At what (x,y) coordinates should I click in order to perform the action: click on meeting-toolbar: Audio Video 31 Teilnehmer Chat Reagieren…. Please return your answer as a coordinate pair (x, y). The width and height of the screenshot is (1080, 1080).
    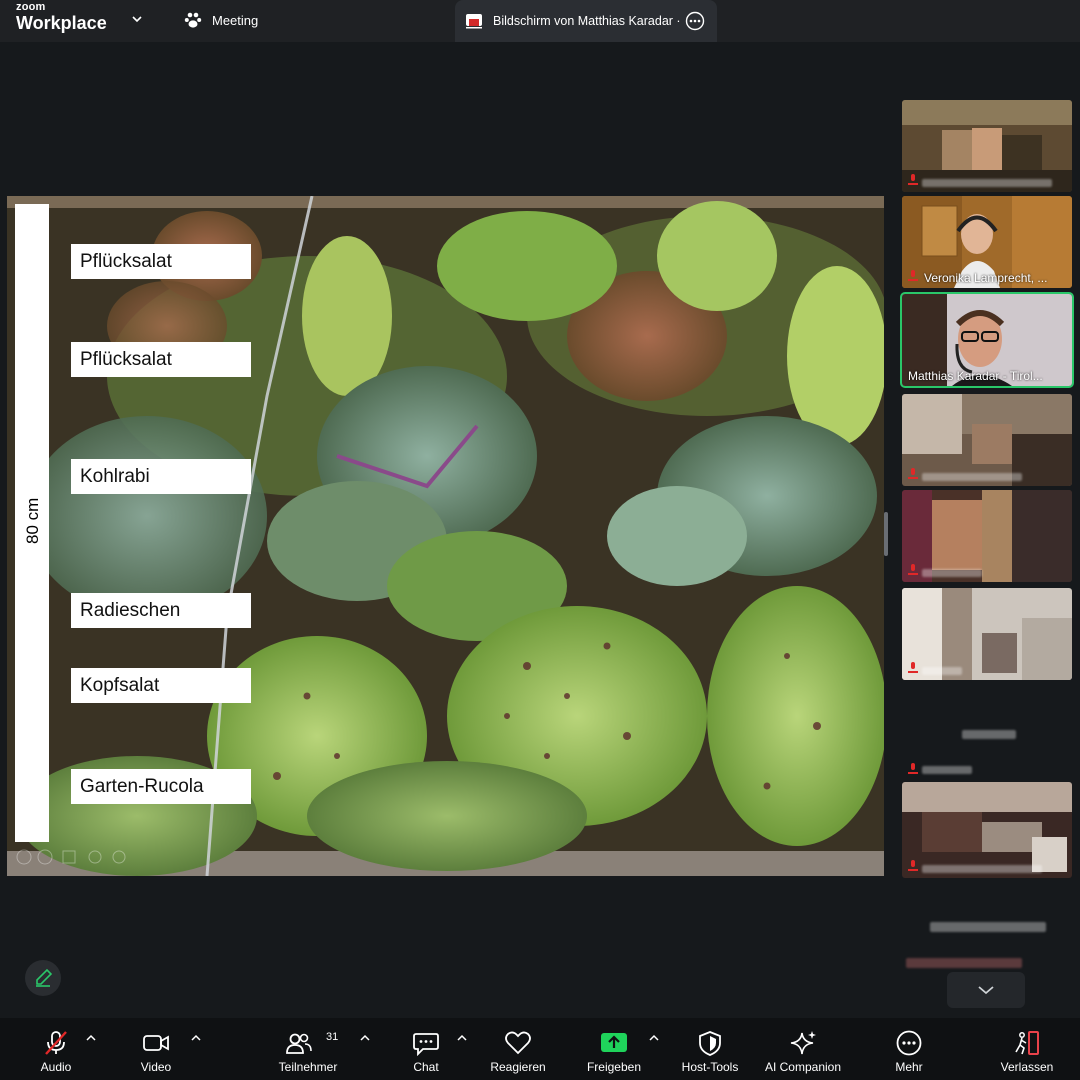
    Looking at the image, I should click on (540, 1049).